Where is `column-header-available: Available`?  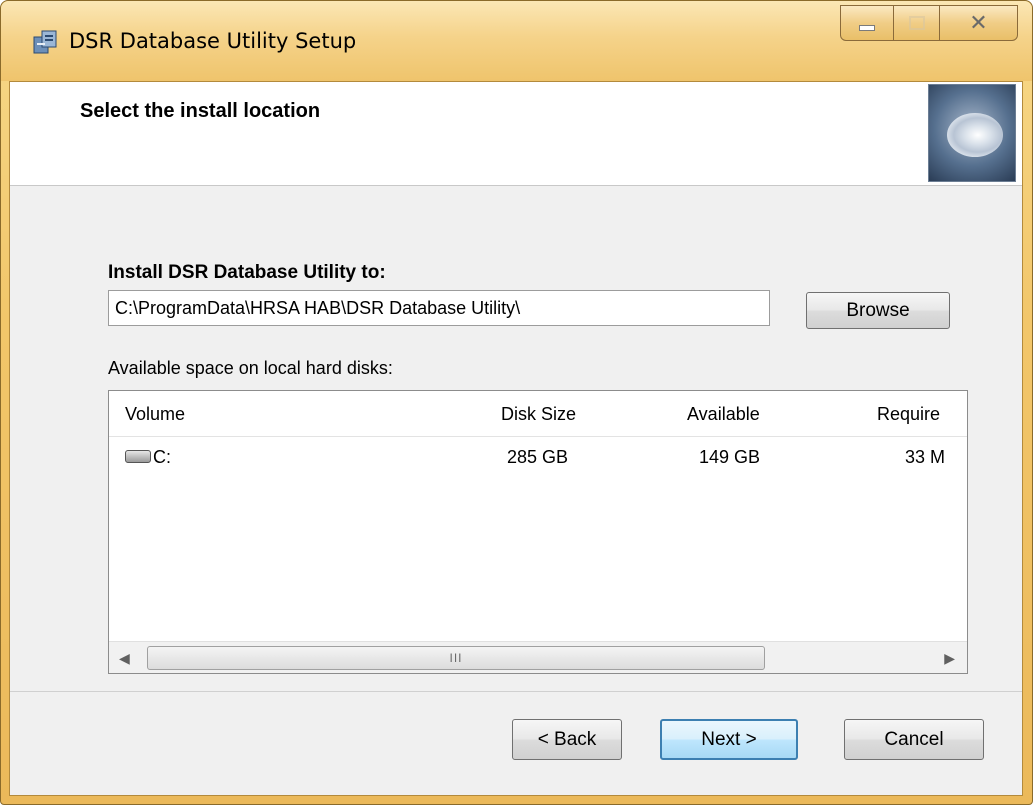 column-header-available: Available is located at coordinates (723, 414).